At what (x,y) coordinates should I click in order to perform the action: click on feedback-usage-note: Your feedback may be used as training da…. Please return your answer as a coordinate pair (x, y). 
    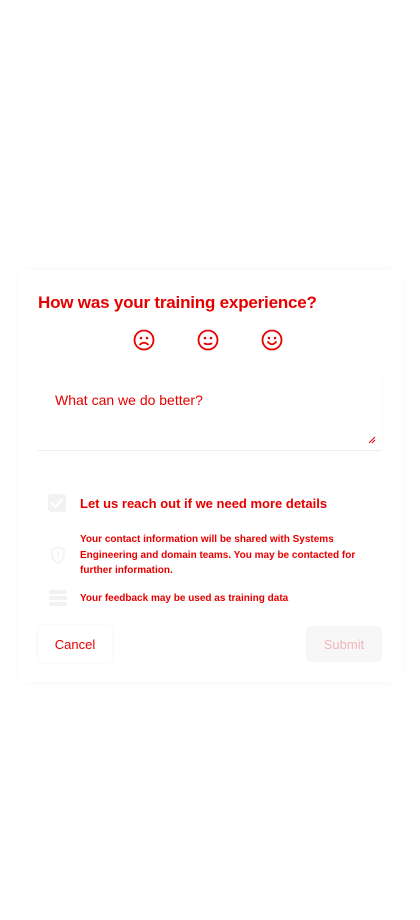
    Looking at the image, I should click on (184, 598).